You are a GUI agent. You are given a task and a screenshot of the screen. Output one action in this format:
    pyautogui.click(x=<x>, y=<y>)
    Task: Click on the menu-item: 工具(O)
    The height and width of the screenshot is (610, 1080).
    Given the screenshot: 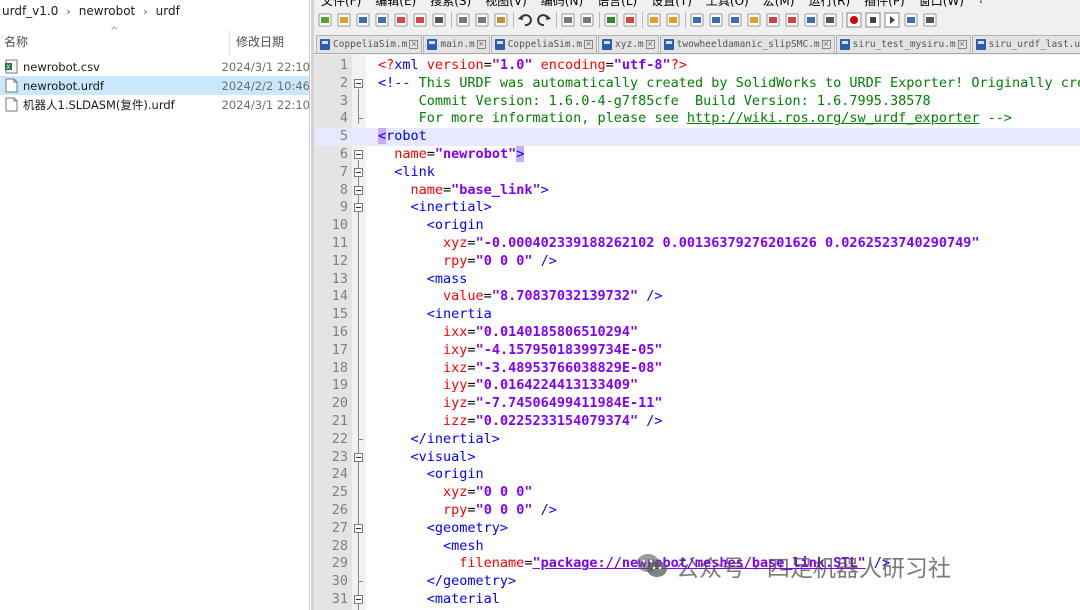 What is the action you would take?
    pyautogui.click(x=727, y=4)
    